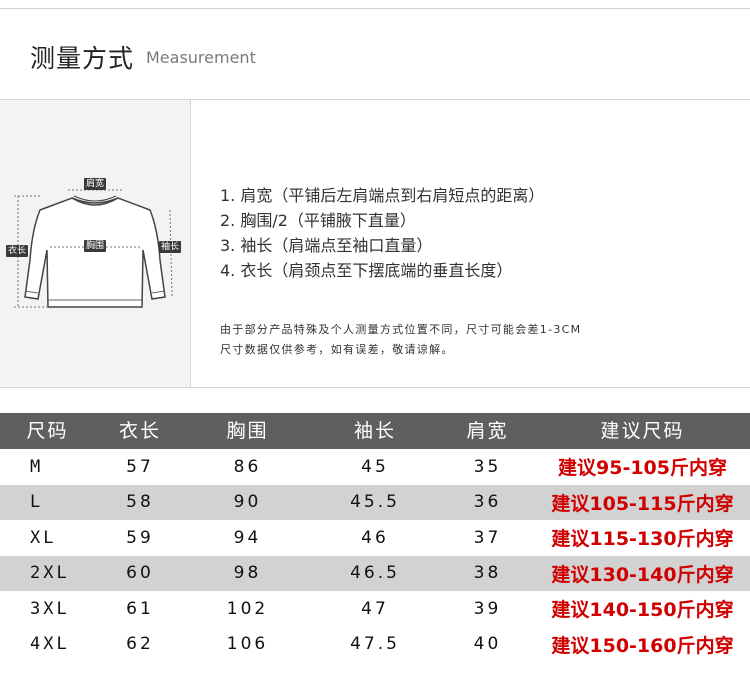 The width and height of the screenshot is (750, 680). I want to click on note-line: 由于部分产品特殊及个人测量方式位置不同，尺寸可能会差1-3CM, so click(401, 329).